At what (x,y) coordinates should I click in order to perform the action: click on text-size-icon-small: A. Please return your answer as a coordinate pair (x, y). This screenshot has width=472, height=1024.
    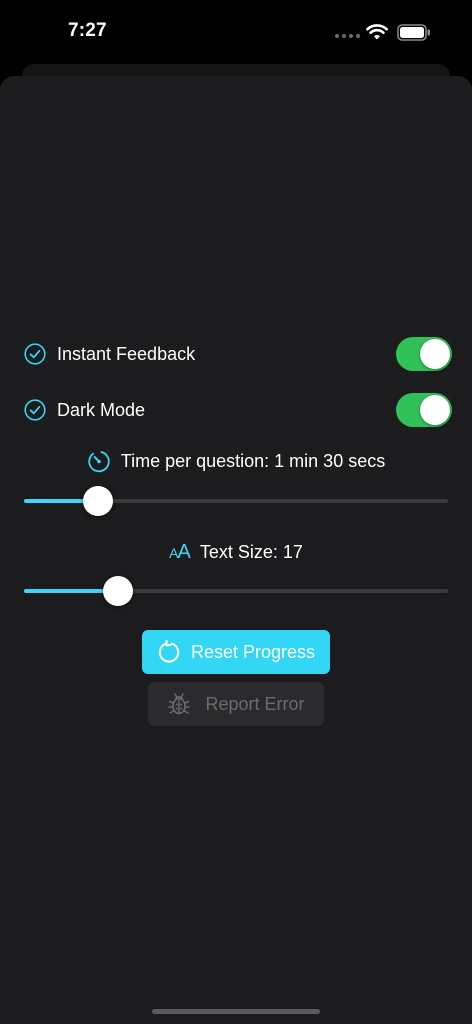
    Looking at the image, I should click on (173, 552).